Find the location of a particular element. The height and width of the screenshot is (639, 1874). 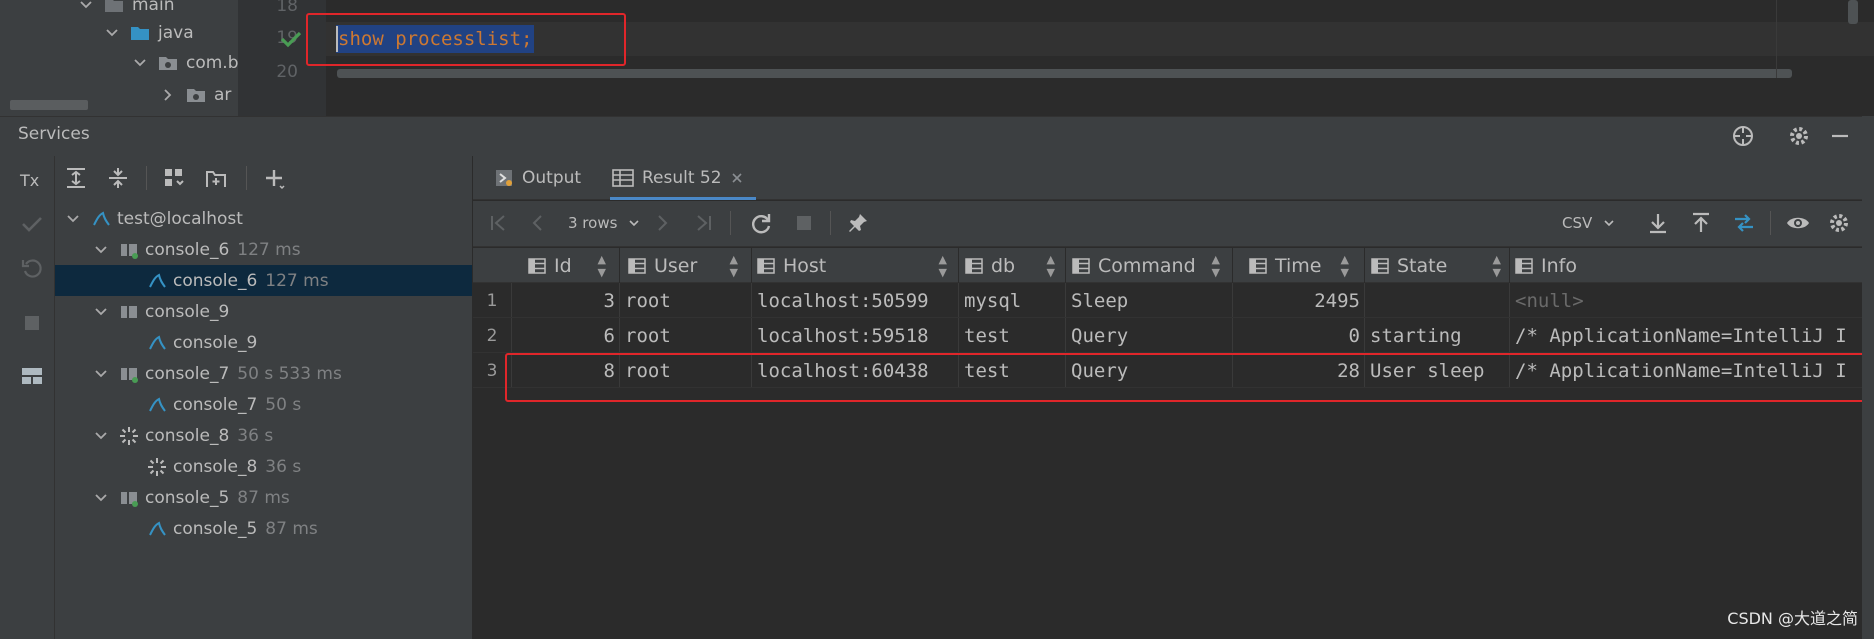

new-tab-icon is located at coordinates (216, 178).